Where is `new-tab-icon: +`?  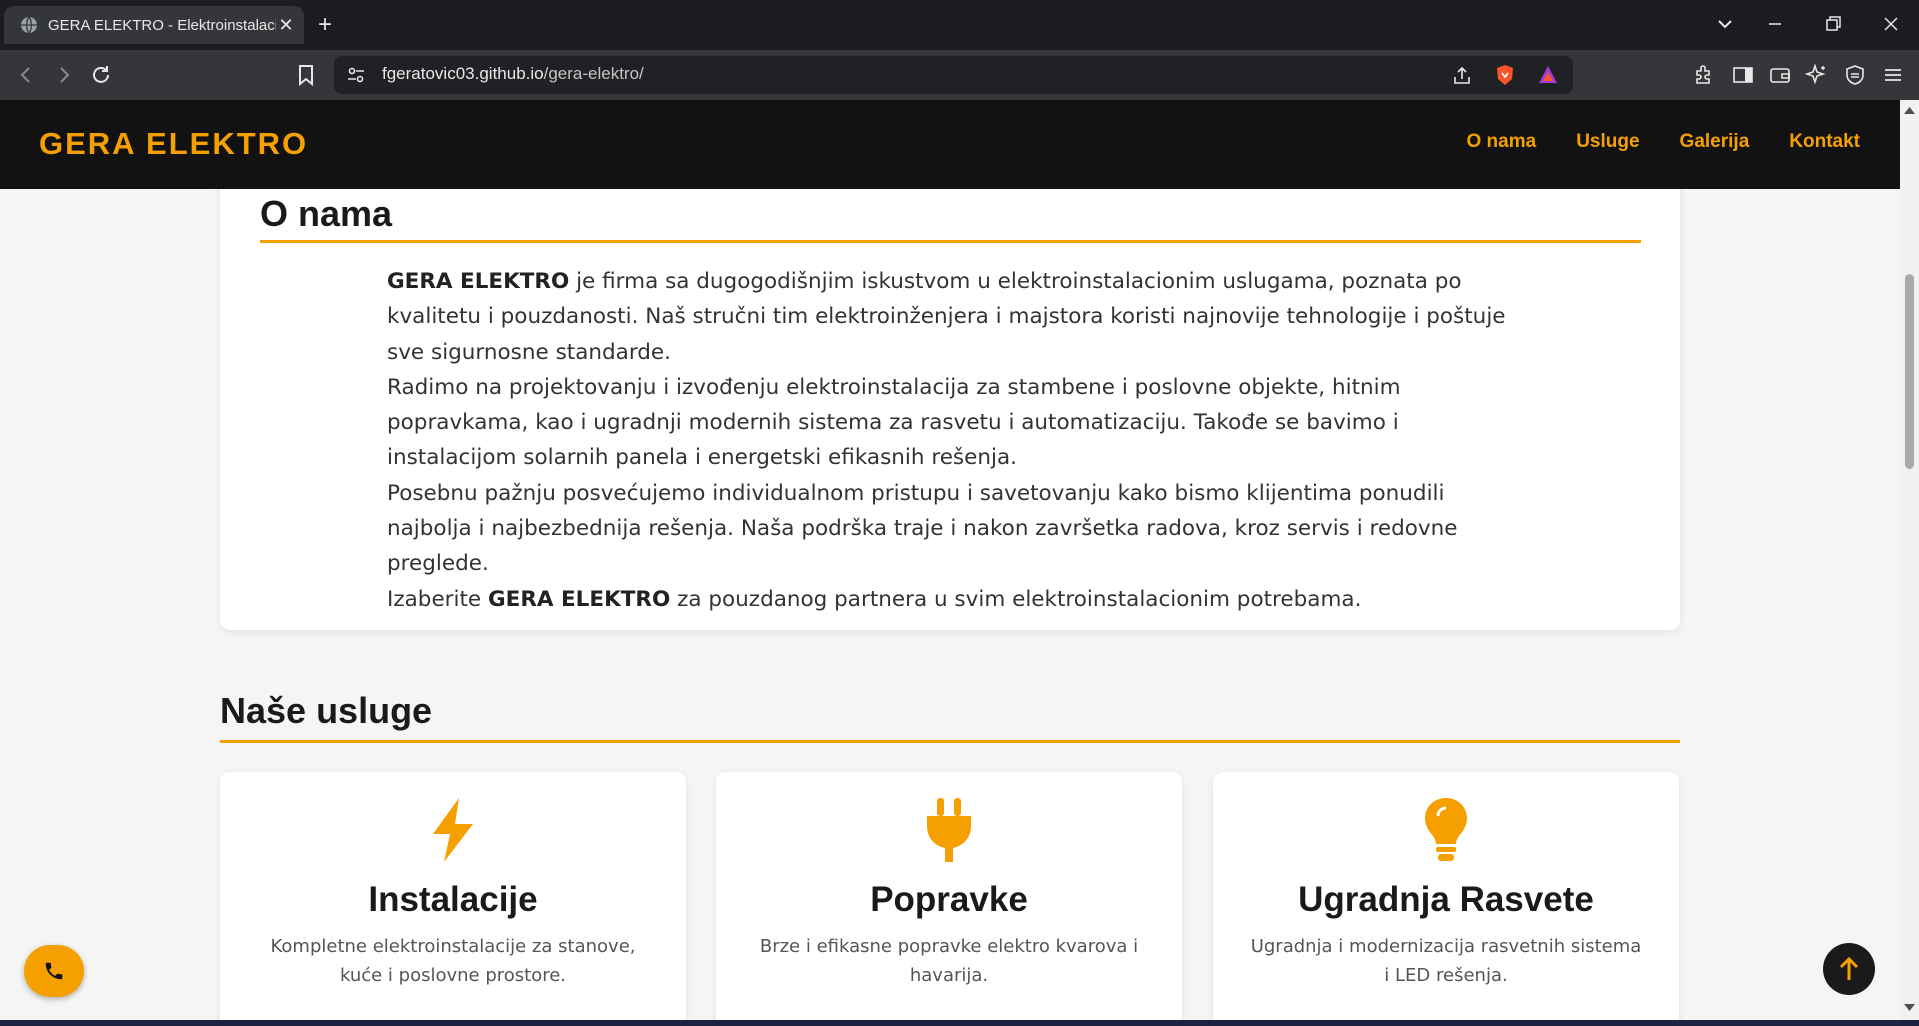
new-tab-icon: + is located at coordinates (325, 25).